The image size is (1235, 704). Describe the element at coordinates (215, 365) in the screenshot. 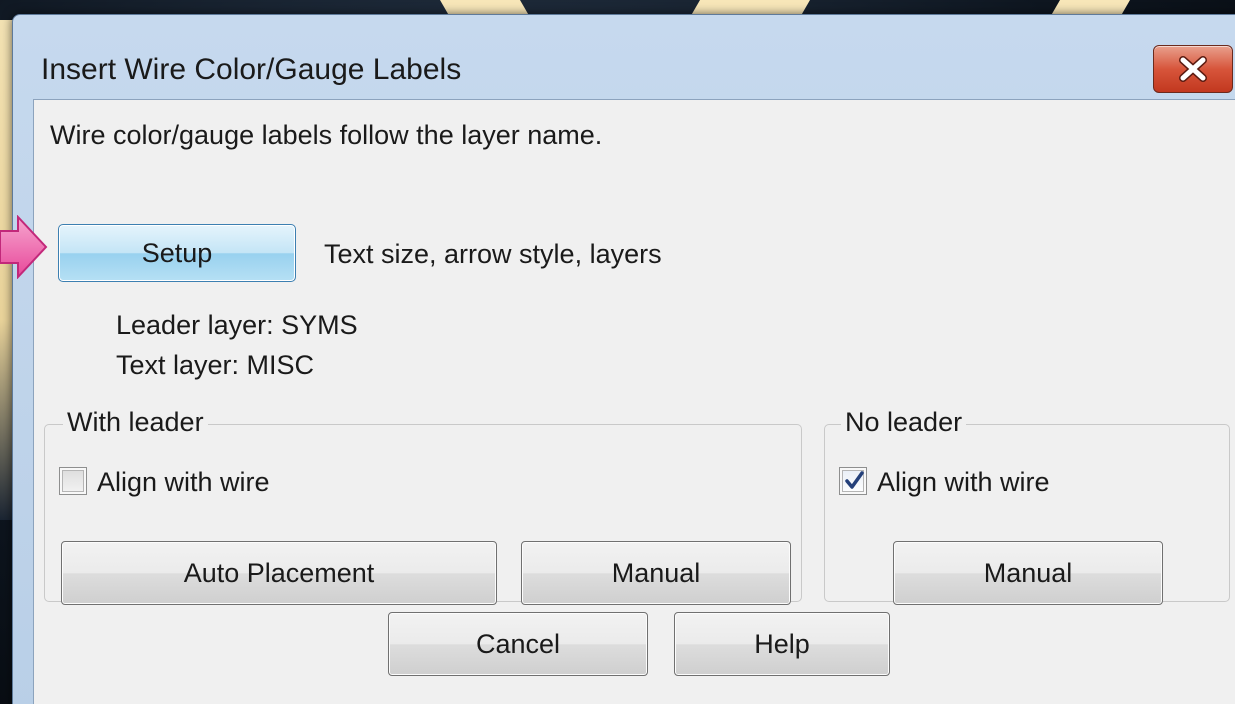

I see `text-layer-label: Text layer: MISC` at that location.